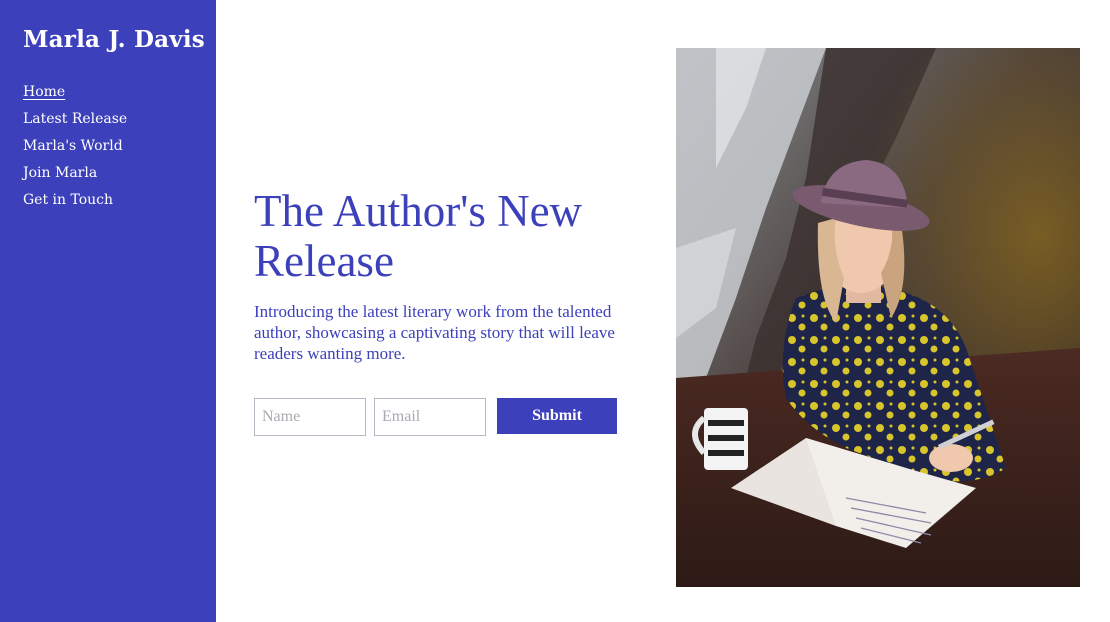 This screenshot has height=622, width=1110. Describe the element at coordinates (60, 173) in the screenshot. I see `nav-link-join-marla: Join Marla` at that location.